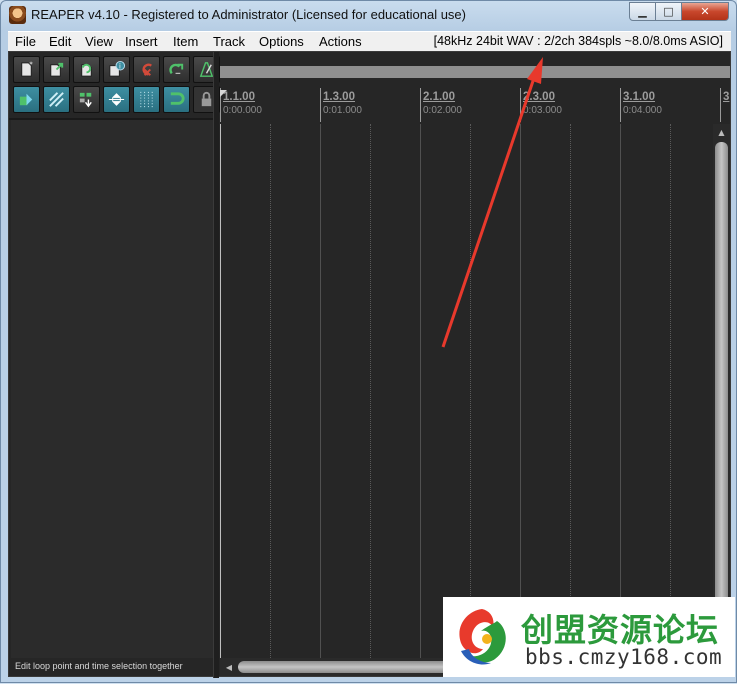  I want to click on loop-lock-icon, so click(176, 99).